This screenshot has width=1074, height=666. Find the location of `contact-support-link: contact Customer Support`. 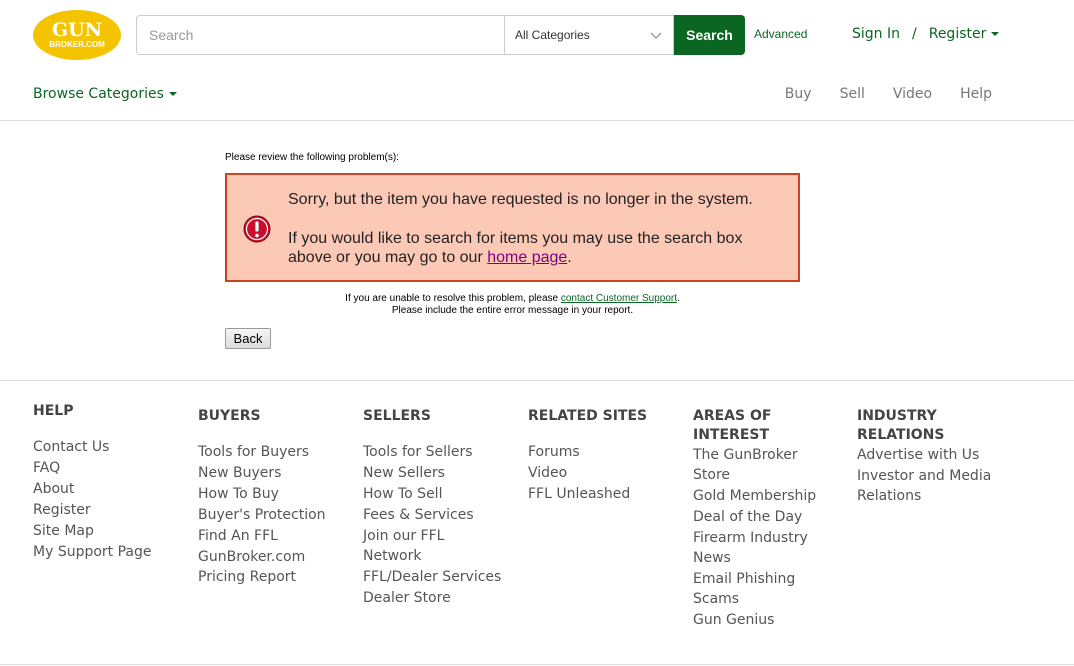

contact-support-link: contact Customer Support is located at coordinates (619, 298).